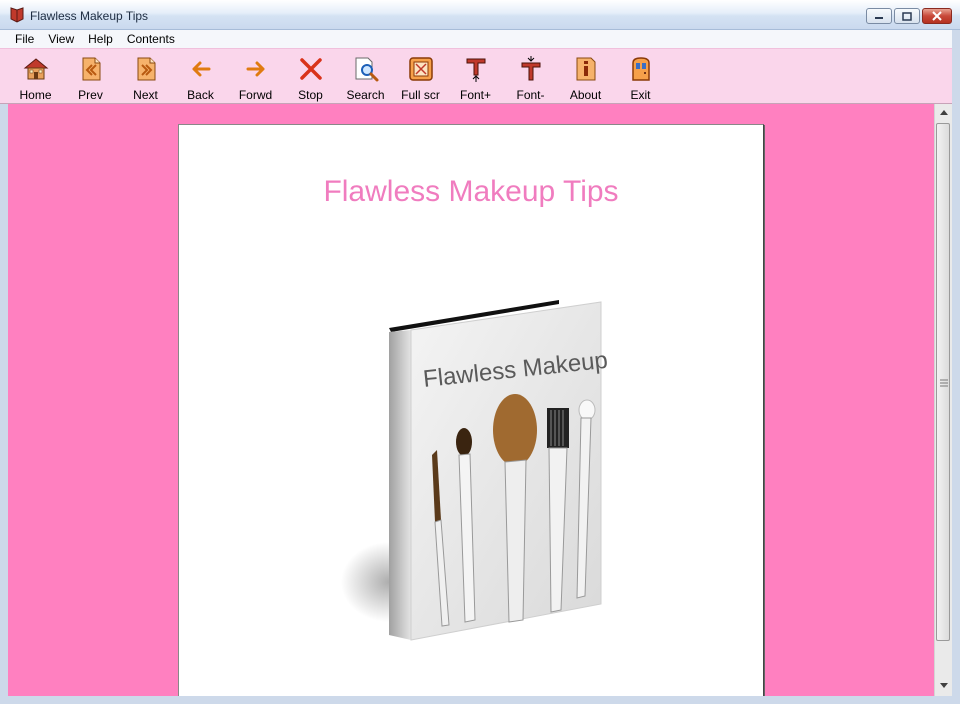 Image resolution: width=960 pixels, height=704 pixels. Describe the element at coordinates (420, 95) in the screenshot. I see `fullscreen-label: Full scr` at that location.